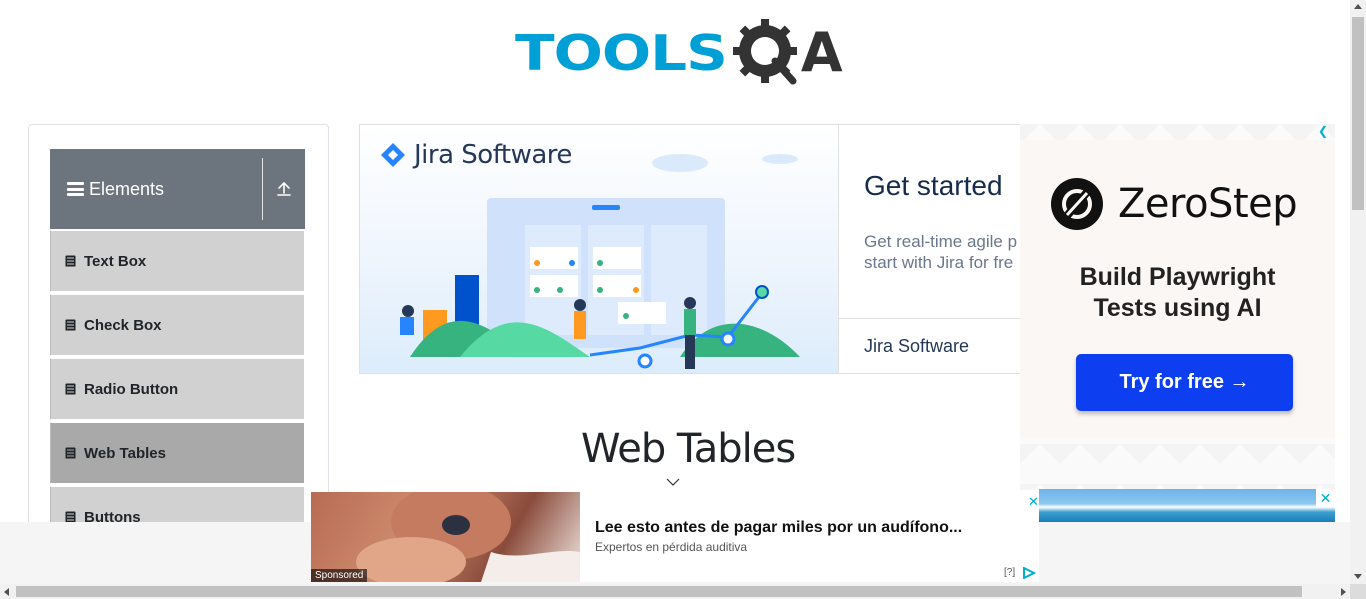  Describe the element at coordinates (123, 325) in the screenshot. I see `menu-item-label: Check Box` at that location.